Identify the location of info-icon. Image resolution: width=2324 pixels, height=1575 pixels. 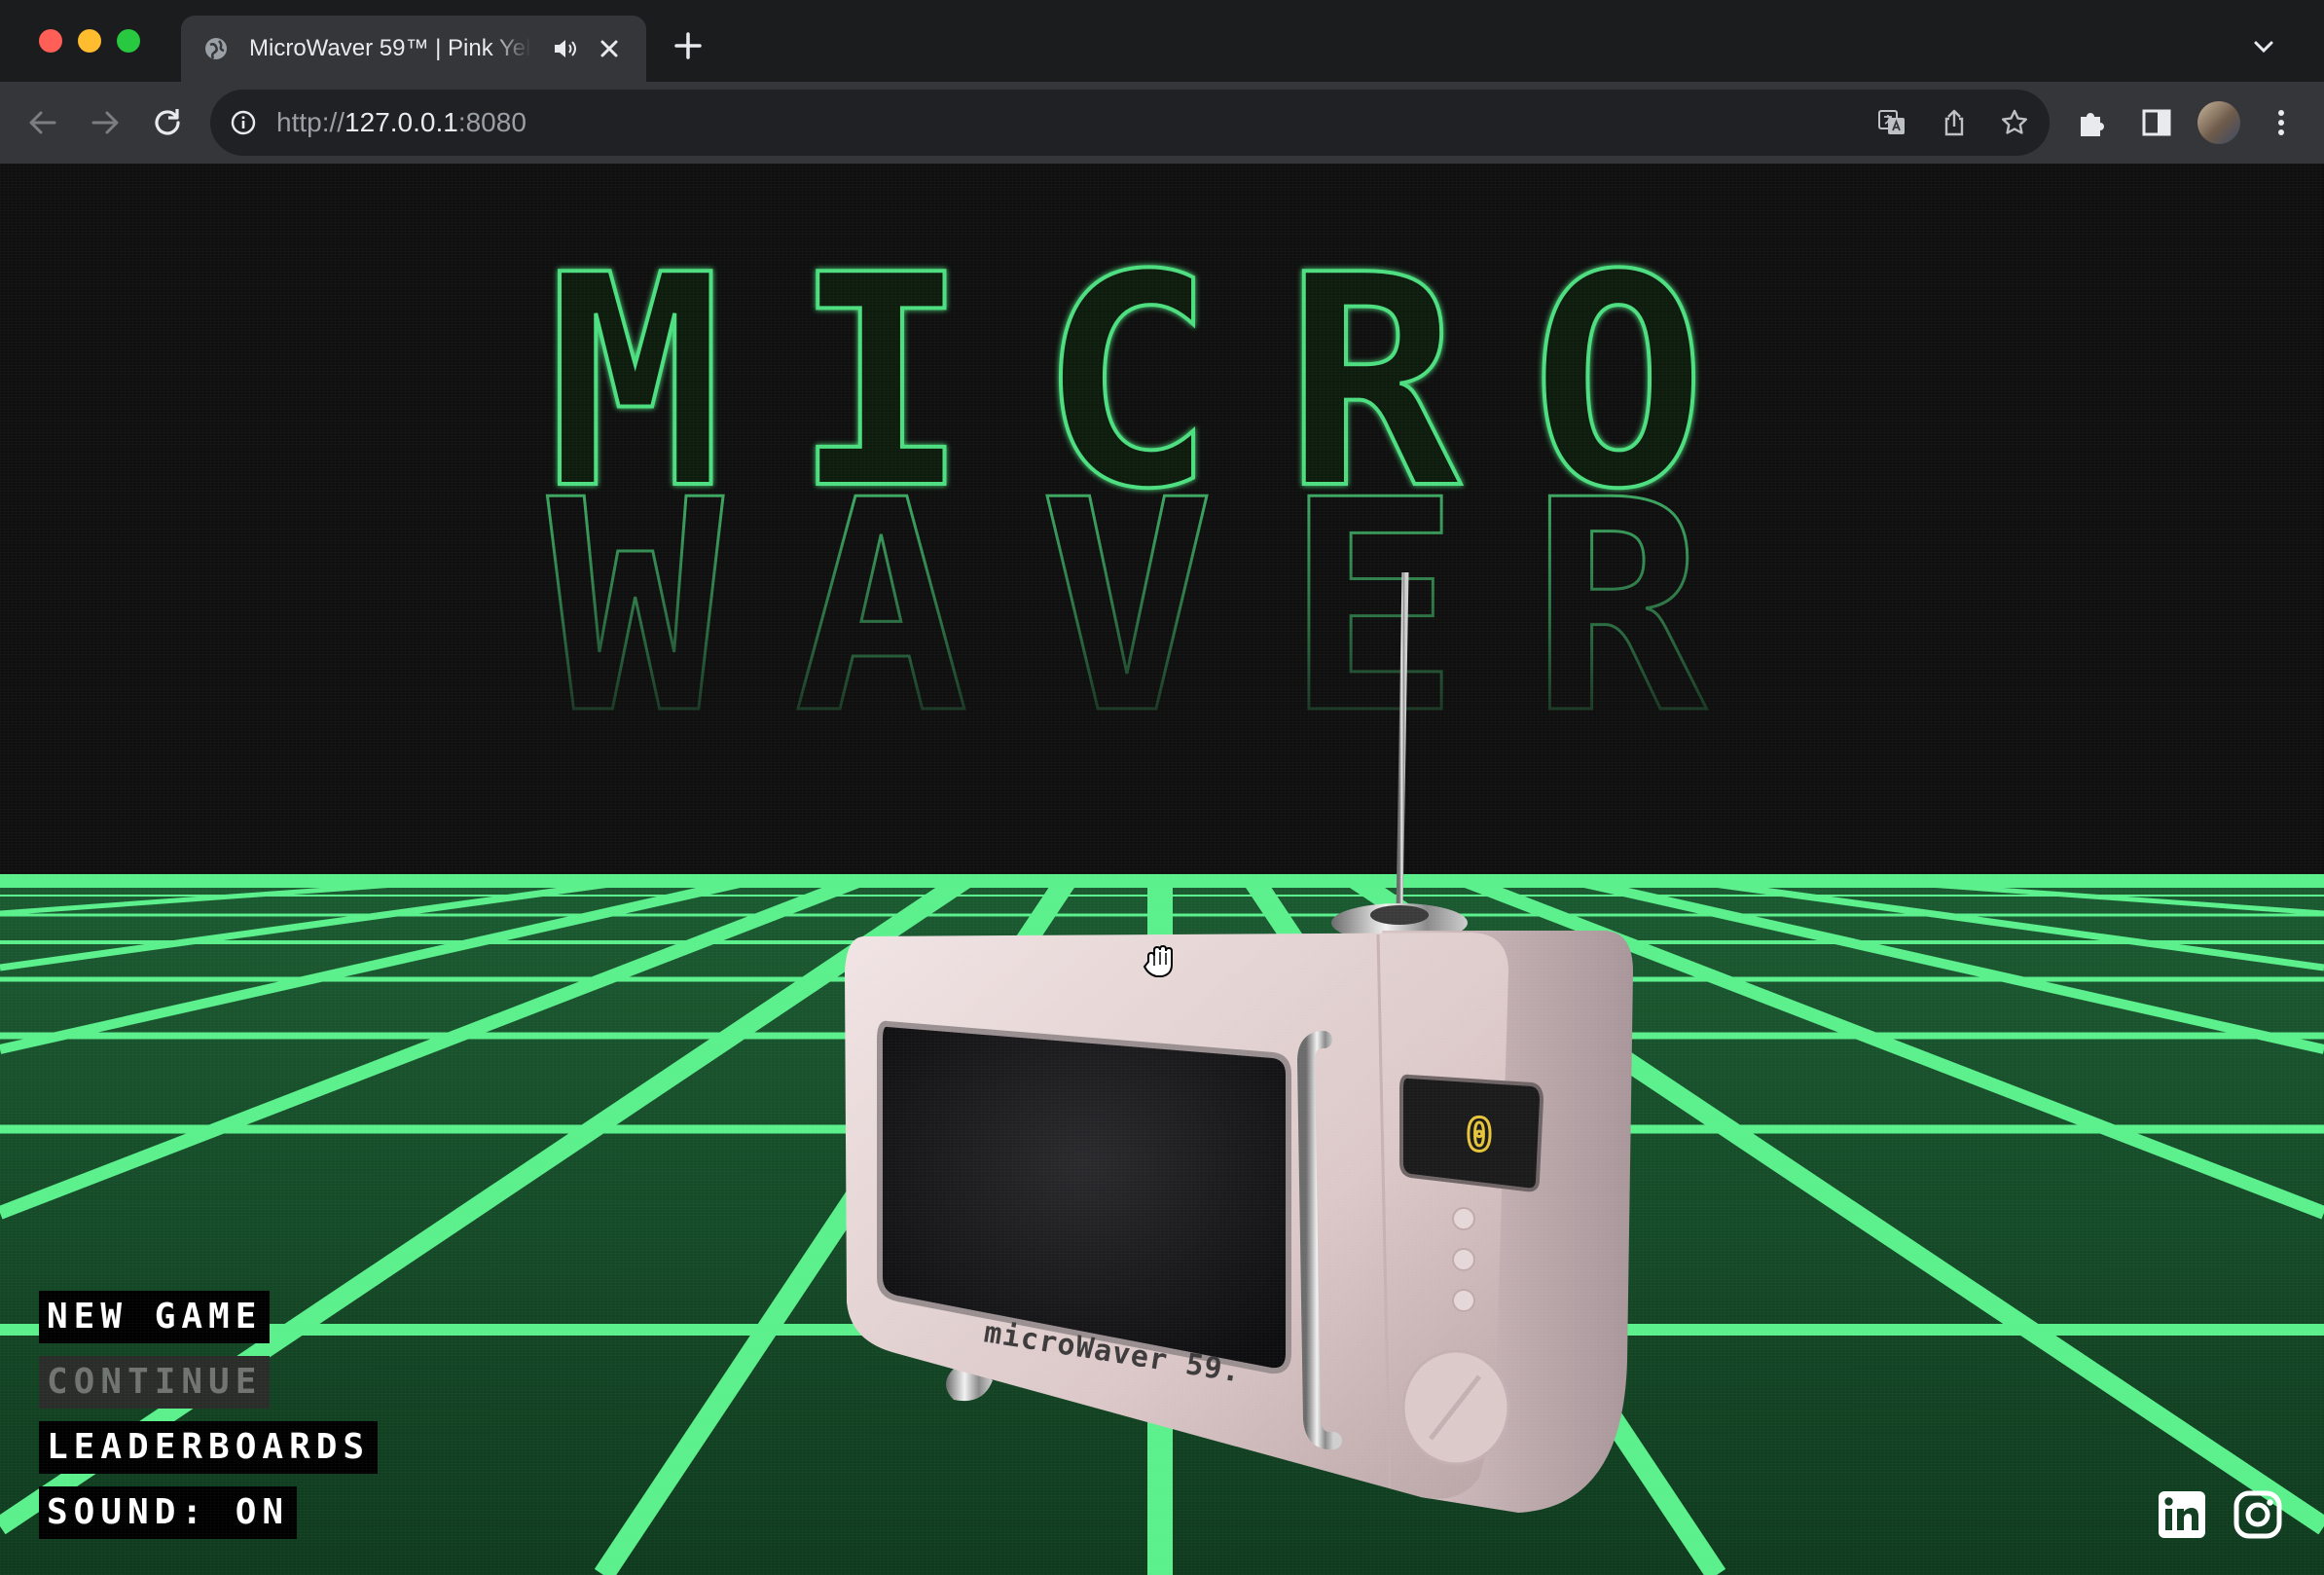
(243, 122).